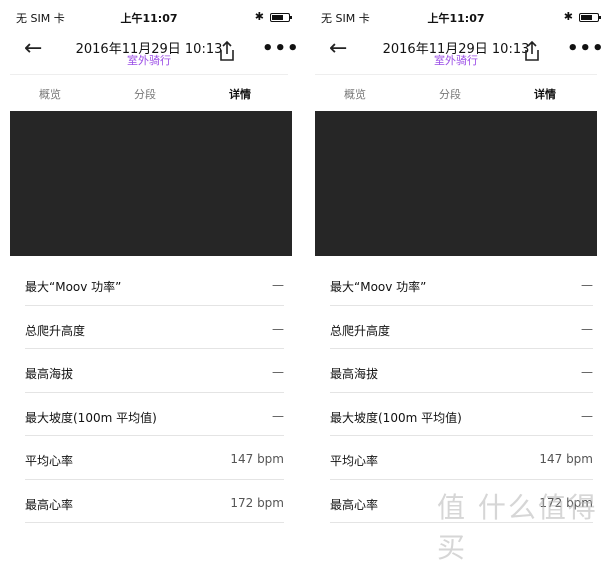 The image size is (607, 566). I want to click on share-icon: 心率200 bpm1501000.0 km15.6, so click(532, 51).